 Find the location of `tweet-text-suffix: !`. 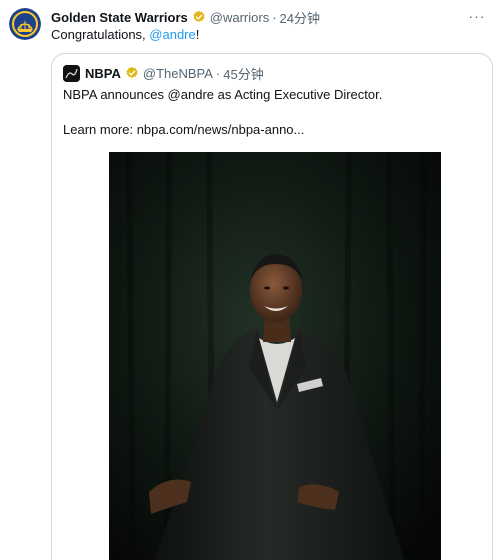

tweet-text-suffix: ! is located at coordinates (197, 34).